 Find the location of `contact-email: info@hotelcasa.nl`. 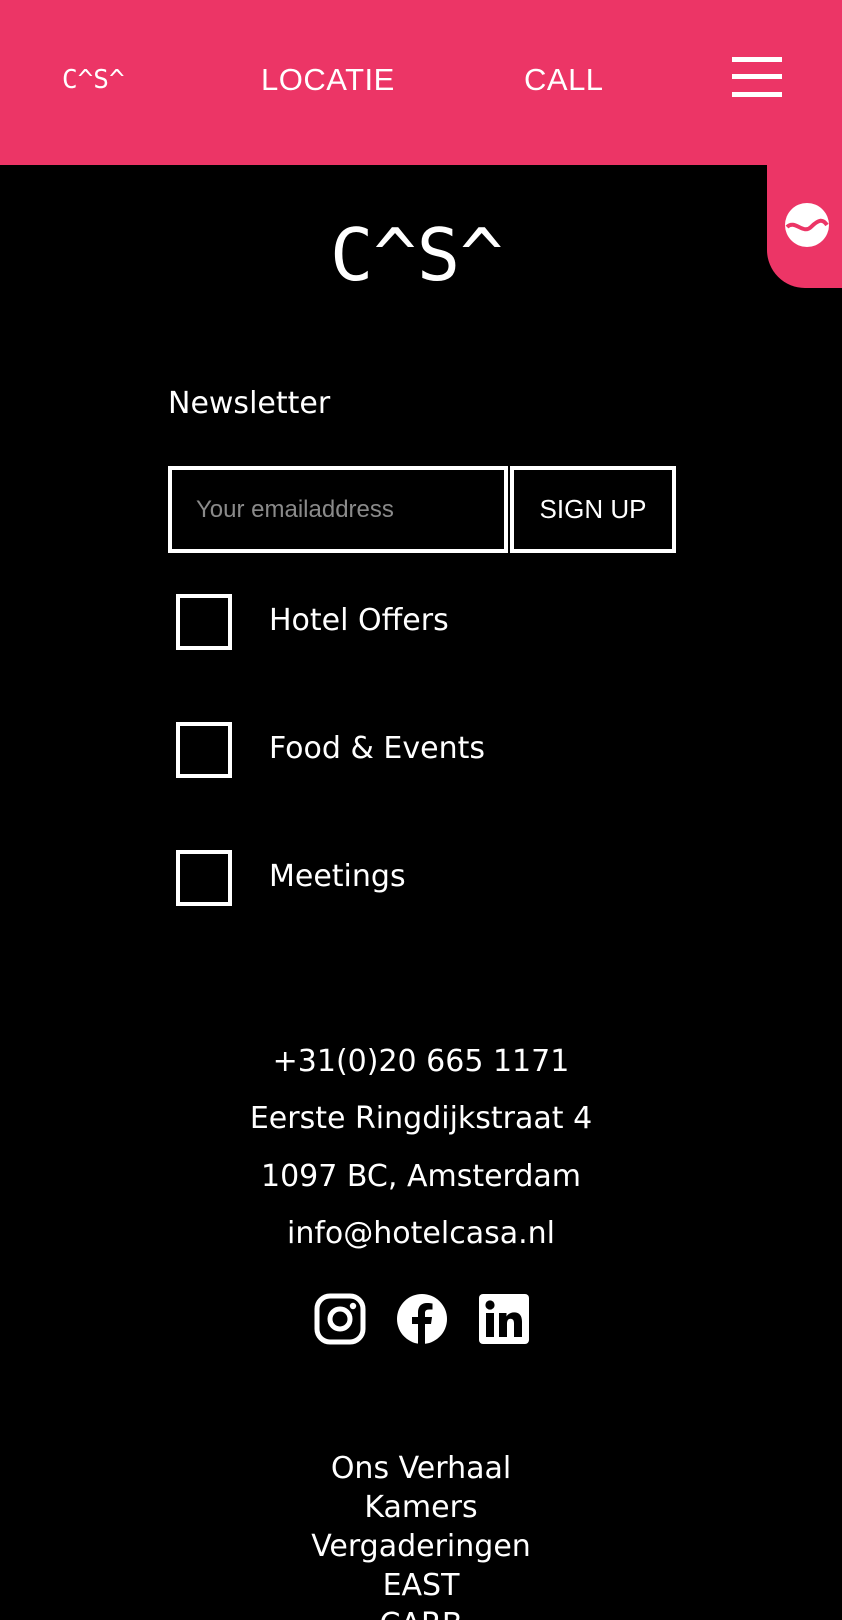

contact-email: info@hotelcasa.nl is located at coordinates (421, 1234).